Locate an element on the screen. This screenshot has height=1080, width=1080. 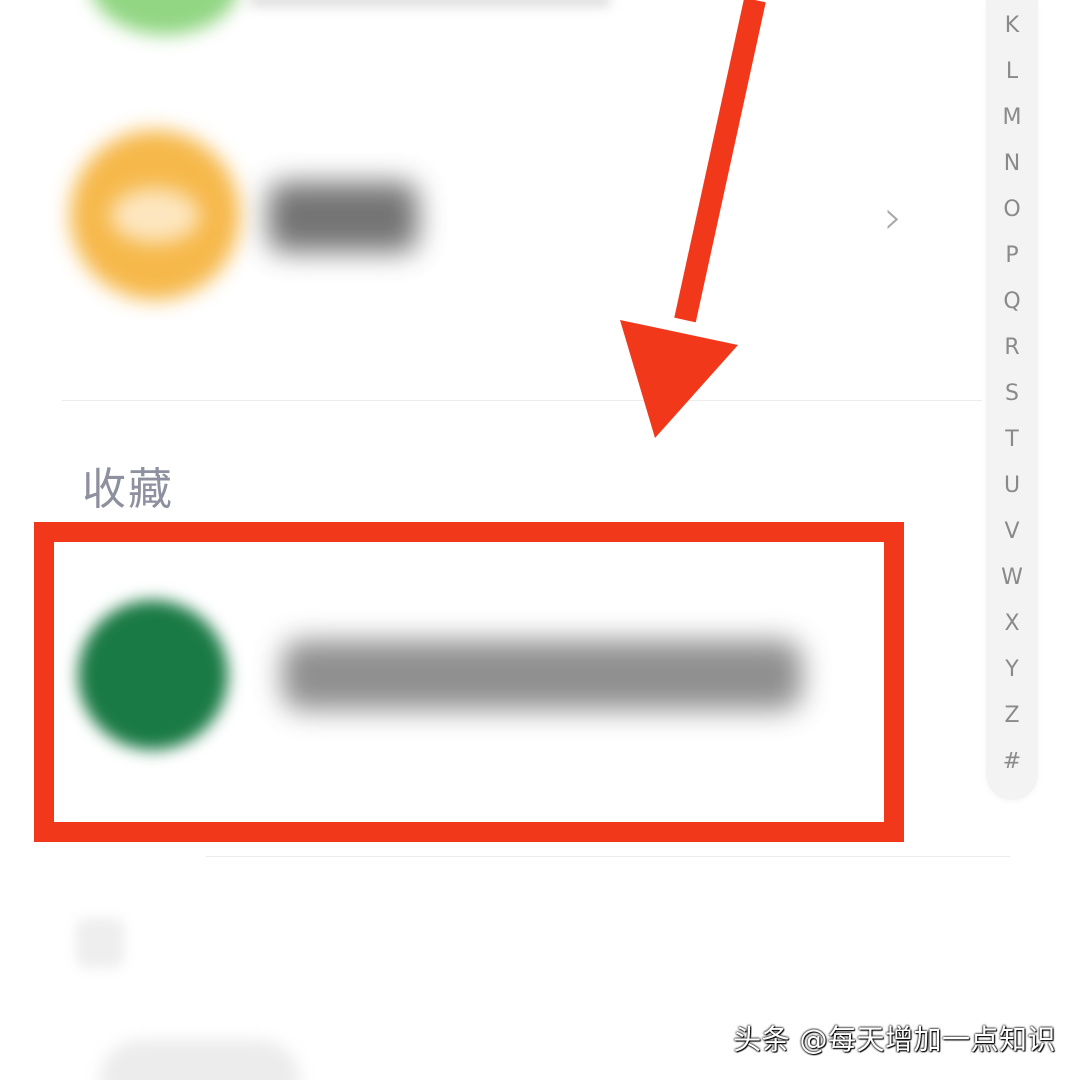
alphabet-index-letter: U is located at coordinates (1012, 486).